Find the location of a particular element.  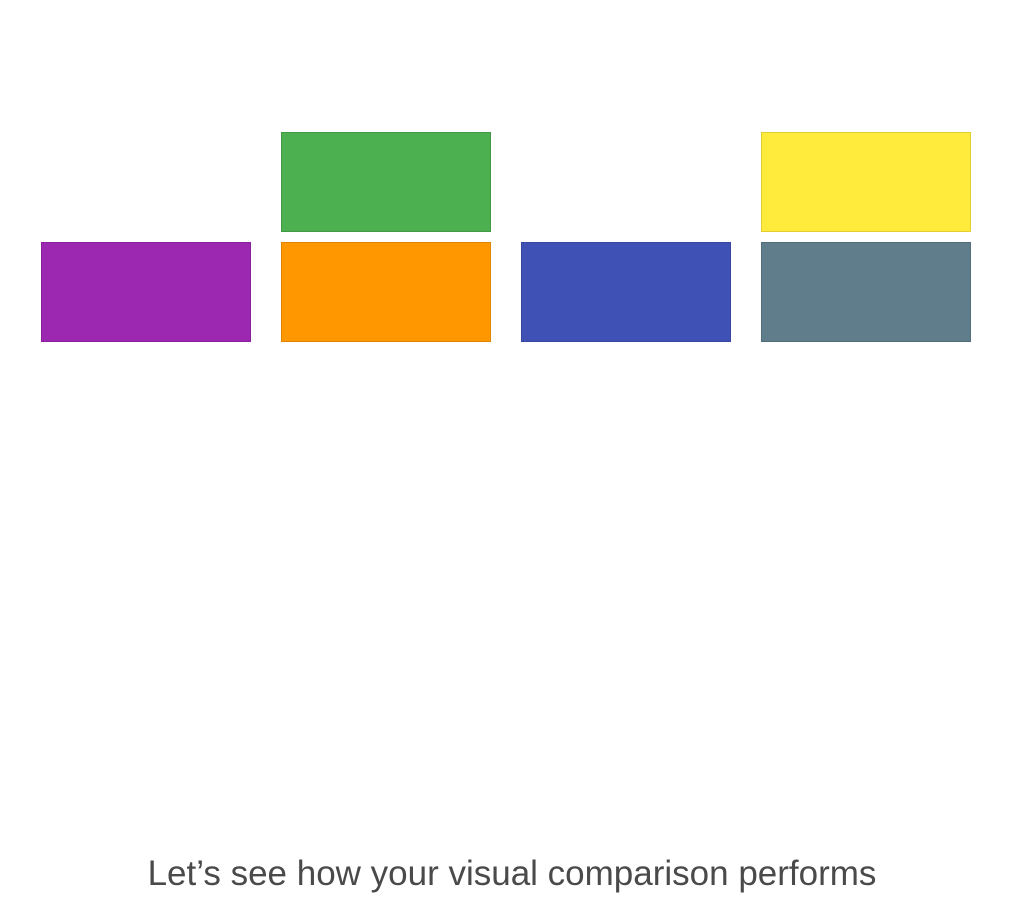

color-tile-purple is located at coordinates (146, 292).